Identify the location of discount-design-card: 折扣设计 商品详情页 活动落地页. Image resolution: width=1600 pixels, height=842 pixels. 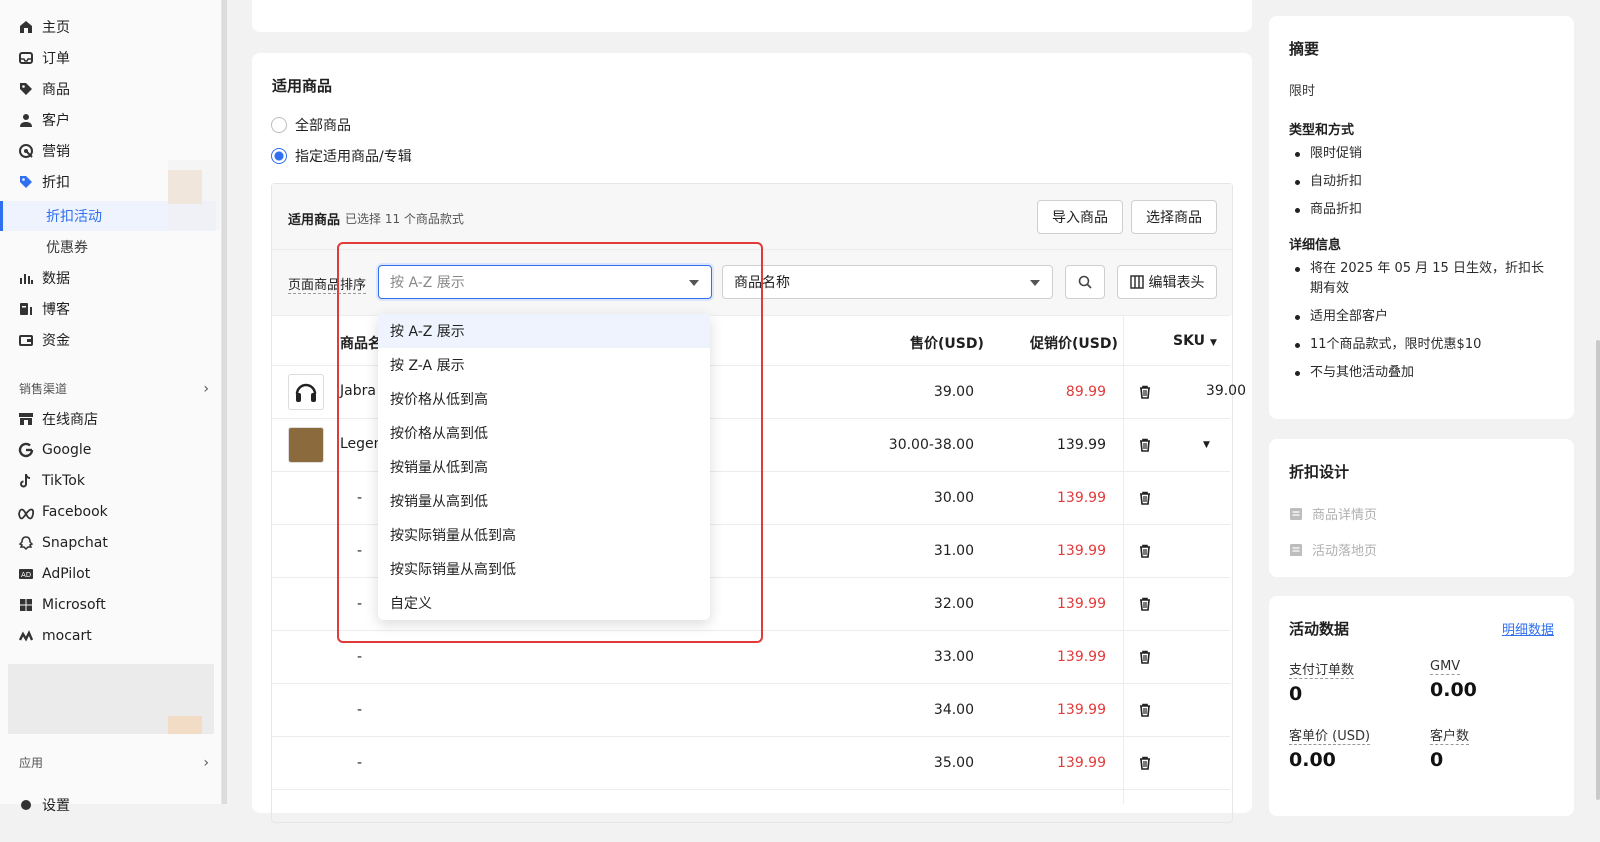
(1421, 508).